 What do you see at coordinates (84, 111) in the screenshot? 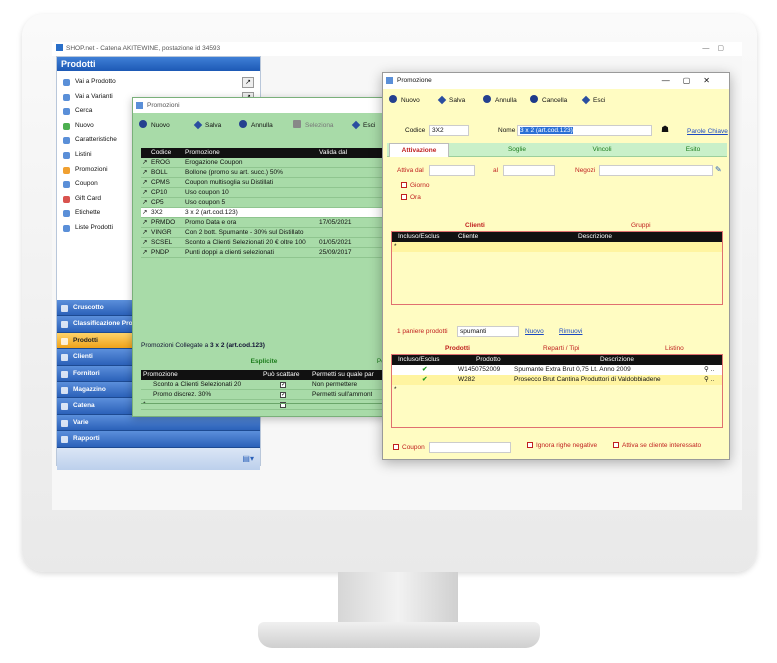
I see `sidebar-item-label: Cerca` at bounding box center [84, 111].